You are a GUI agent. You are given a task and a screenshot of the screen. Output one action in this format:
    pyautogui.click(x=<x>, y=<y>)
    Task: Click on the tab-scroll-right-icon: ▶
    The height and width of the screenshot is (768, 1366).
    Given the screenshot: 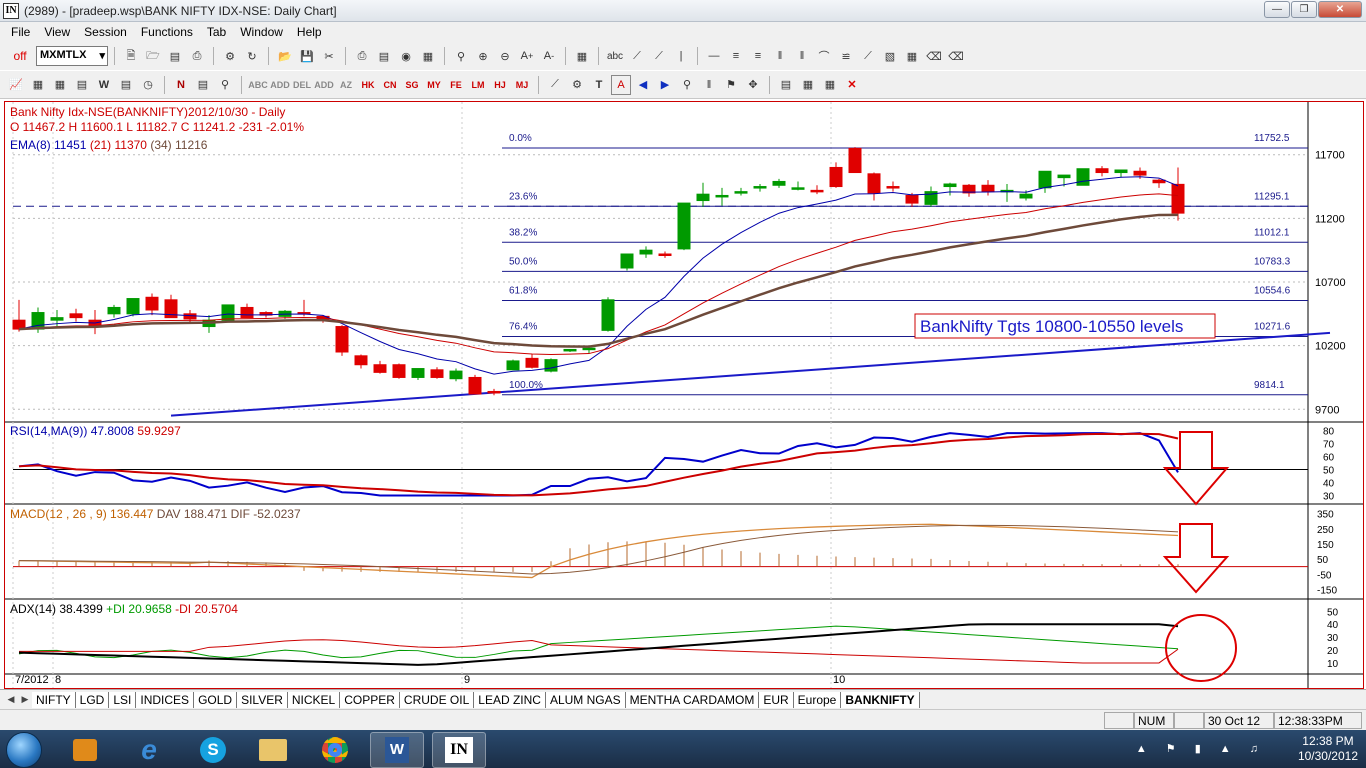 What is the action you would take?
    pyautogui.click(x=25, y=699)
    